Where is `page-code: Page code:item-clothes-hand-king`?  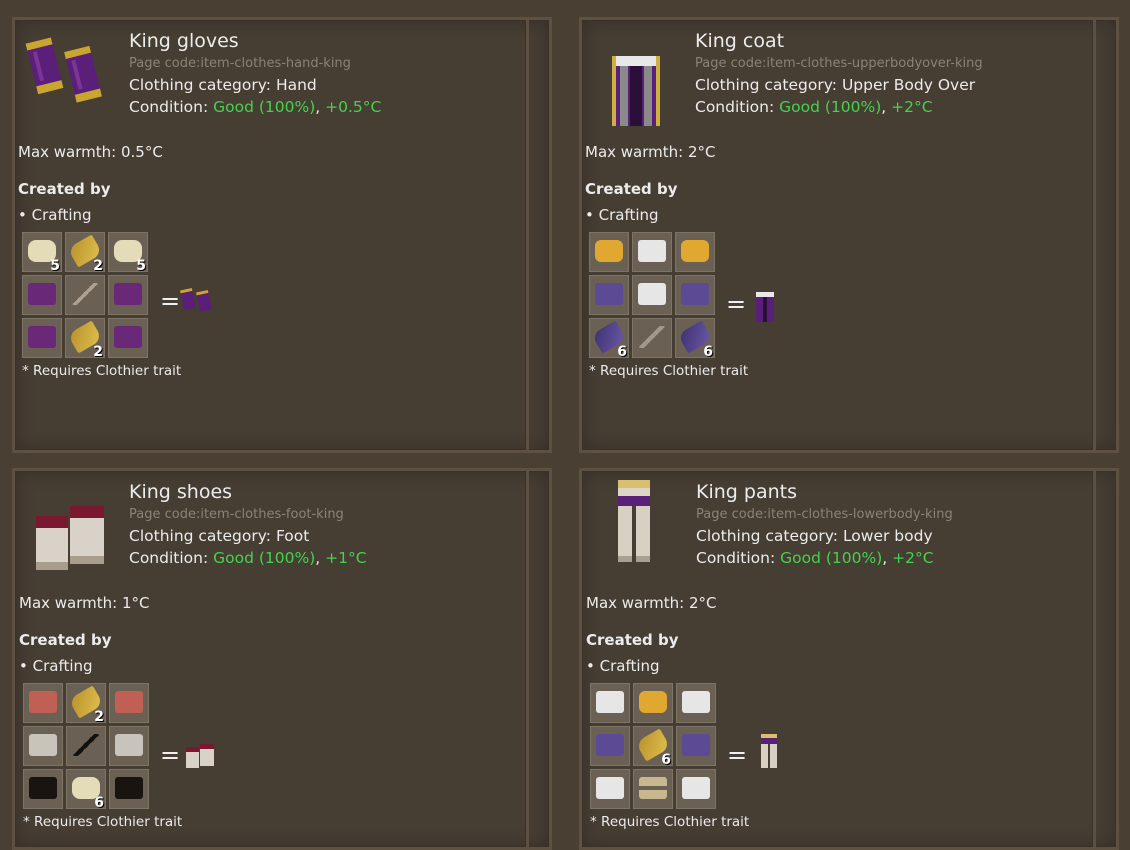
page-code: Page code:item-clothes-hand-king is located at coordinates (240, 63).